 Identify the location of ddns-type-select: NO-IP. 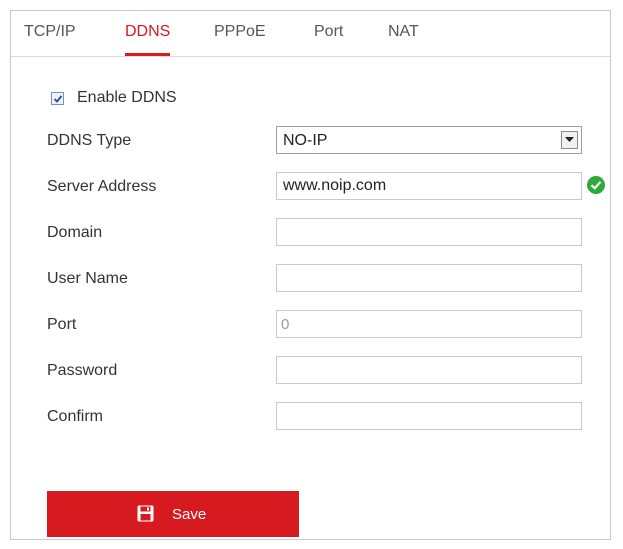
(429, 140).